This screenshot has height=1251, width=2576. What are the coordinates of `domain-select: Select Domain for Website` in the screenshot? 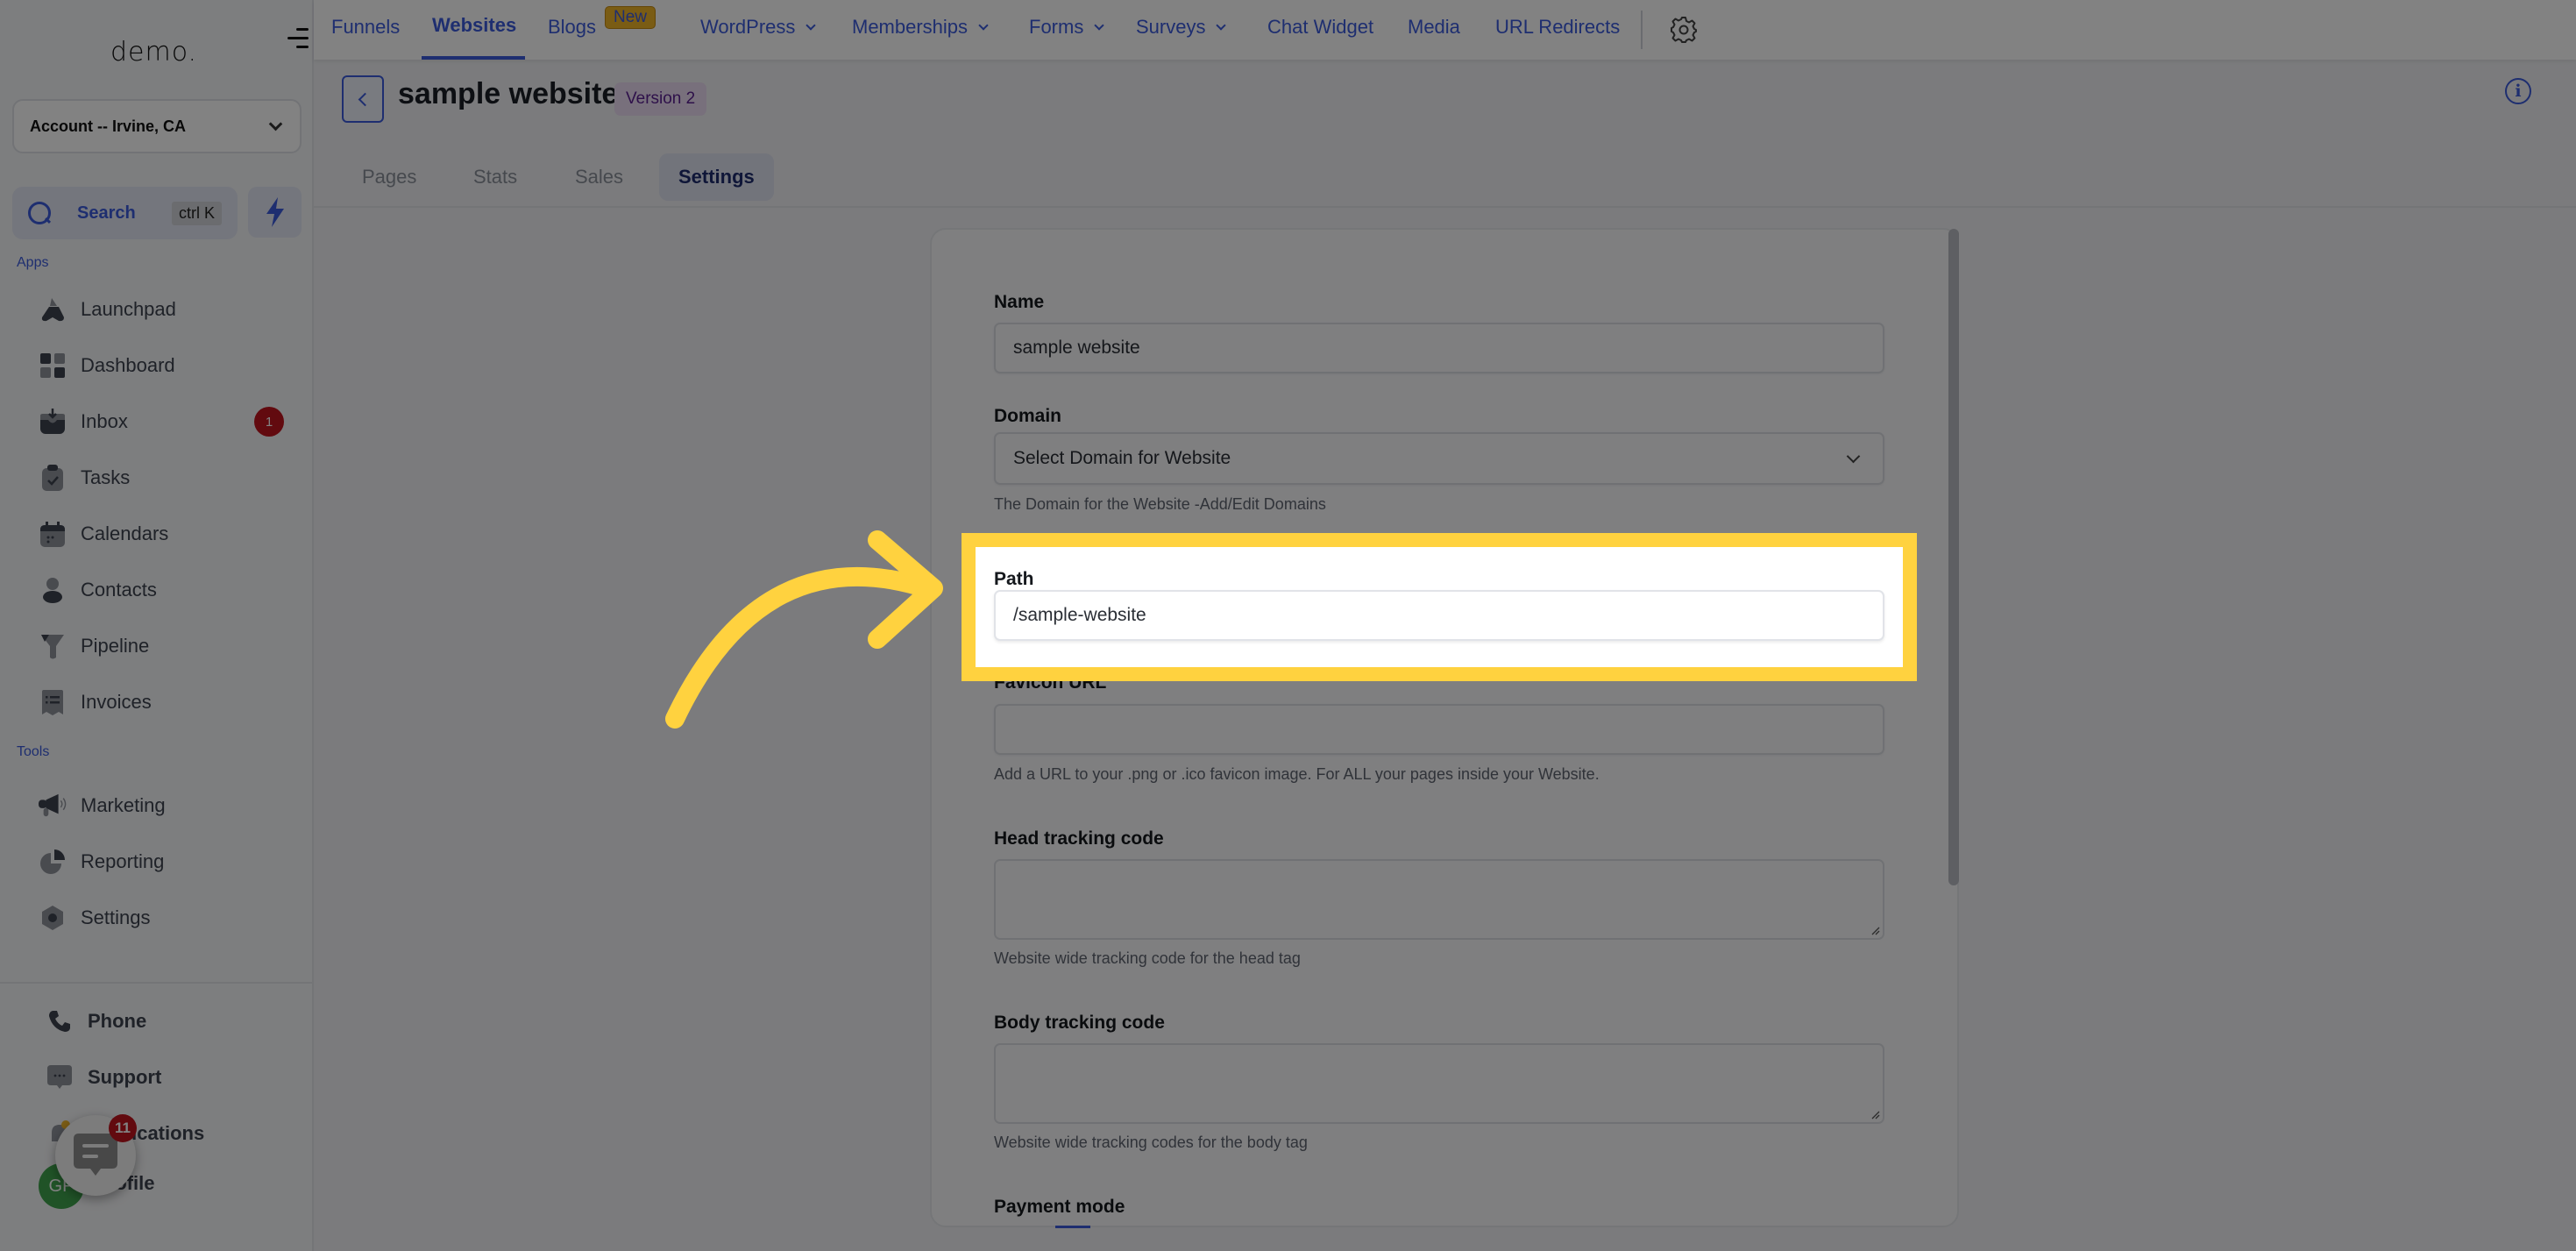 It's located at (1439, 458).